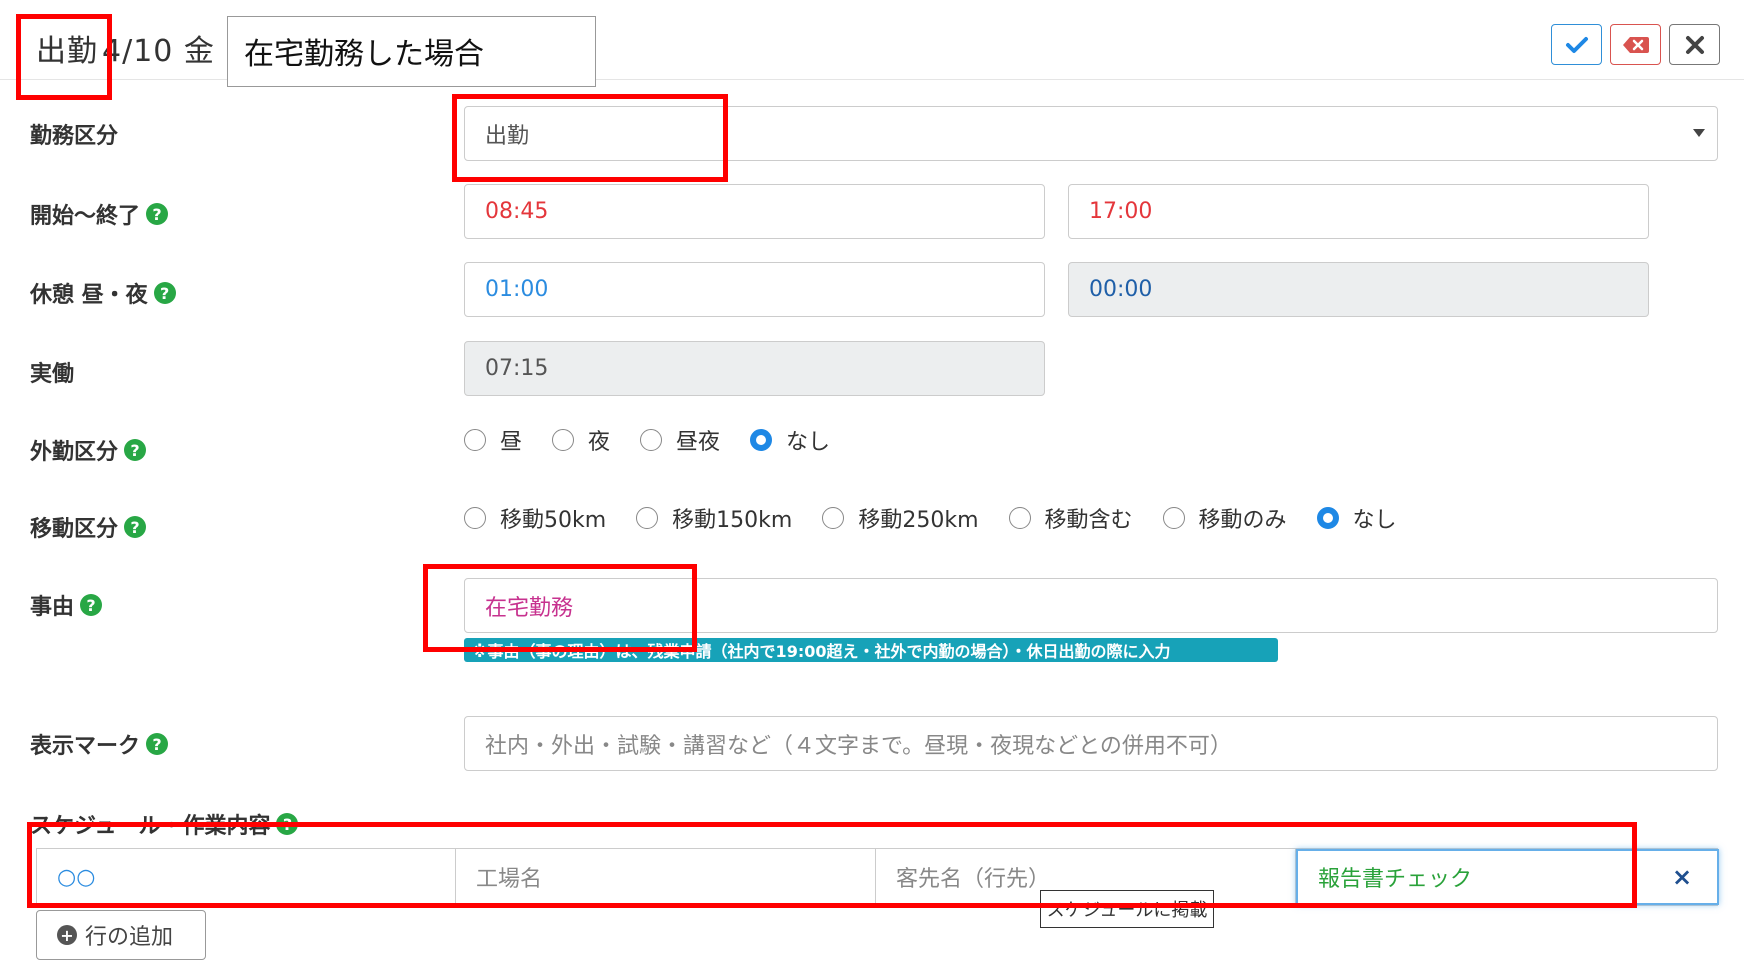  What do you see at coordinates (85, 746) in the screenshot?
I see `mark-label-text: 表示マーク` at bounding box center [85, 746].